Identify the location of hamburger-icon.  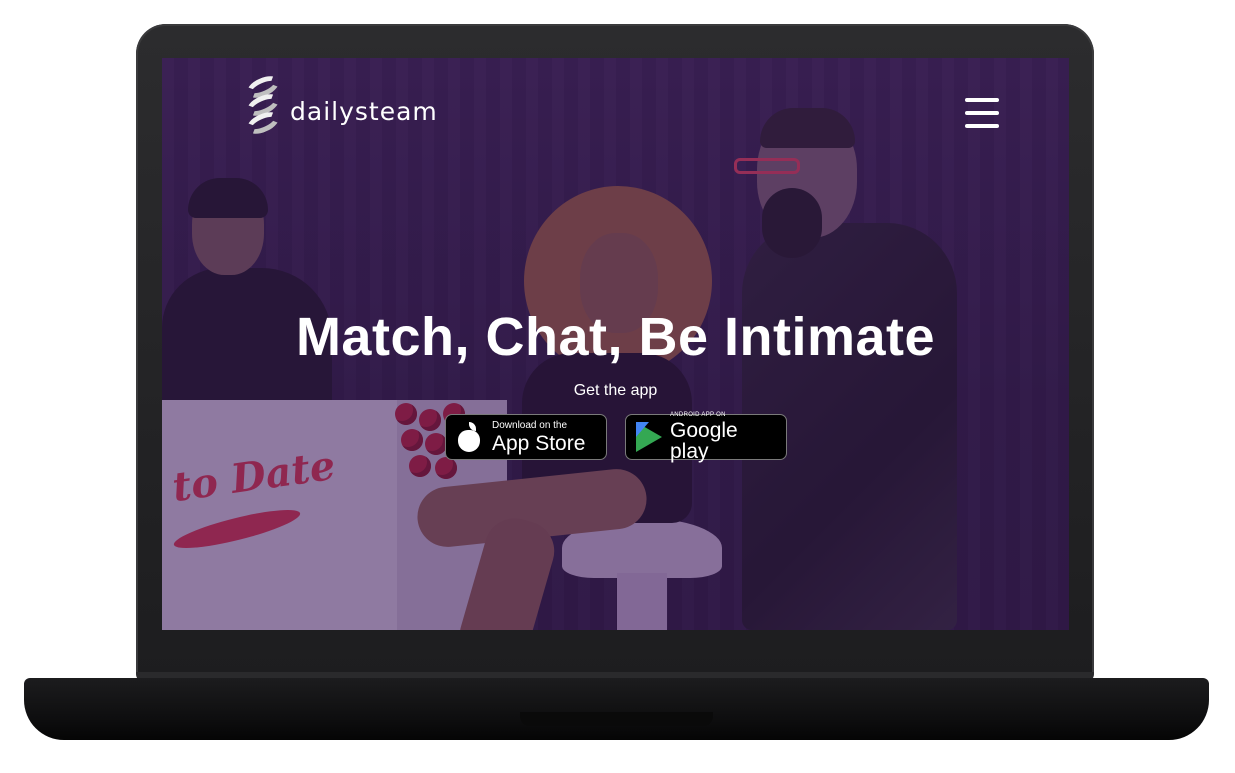
(982, 113).